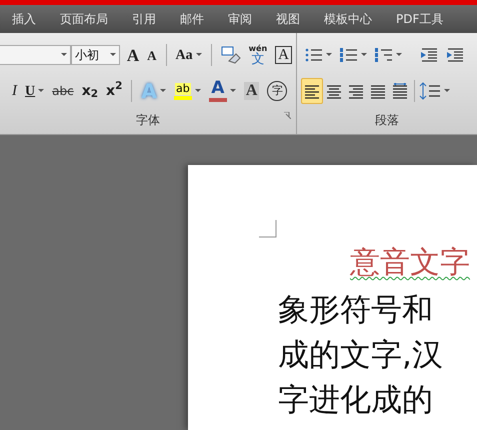  What do you see at coordinates (95, 55) in the screenshot?
I see `font-size-field: 小初` at bounding box center [95, 55].